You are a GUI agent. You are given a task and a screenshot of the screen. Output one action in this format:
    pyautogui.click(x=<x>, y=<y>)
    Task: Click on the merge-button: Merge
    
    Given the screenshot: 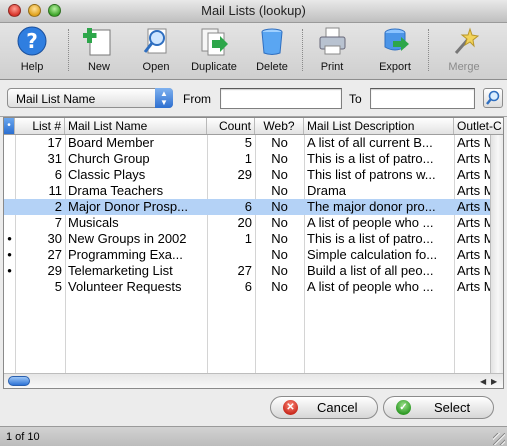 What is the action you would take?
    pyautogui.click(x=464, y=49)
    